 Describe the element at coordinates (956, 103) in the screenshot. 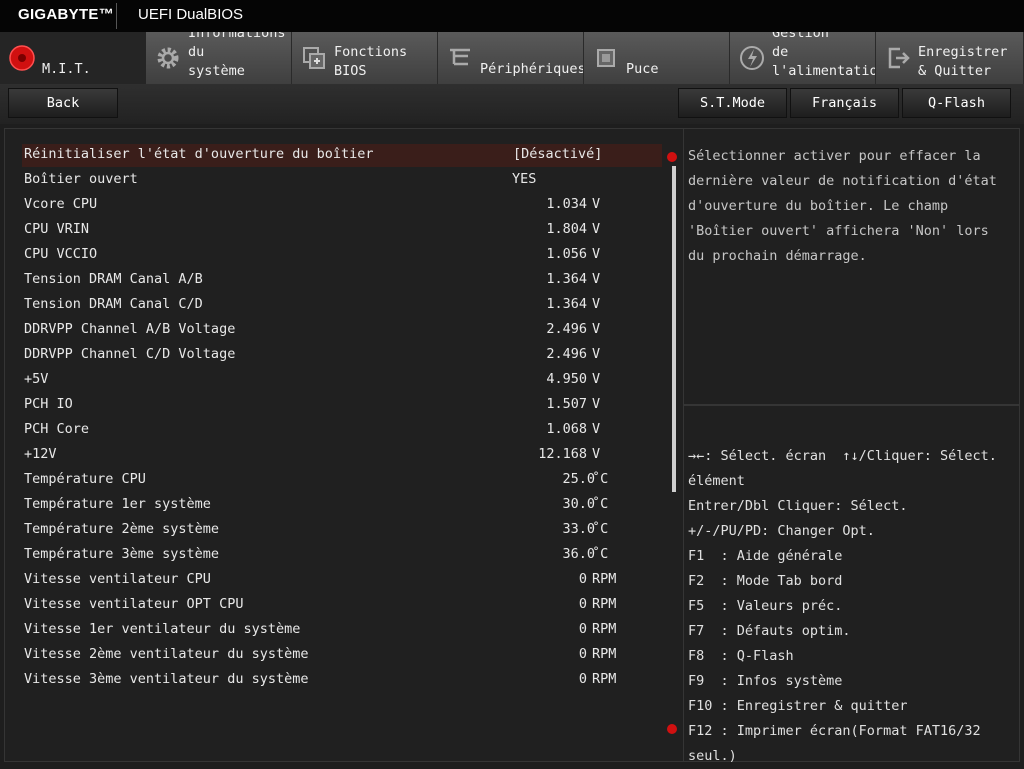

I see `q-flash-button: Q-Flash` at that location.